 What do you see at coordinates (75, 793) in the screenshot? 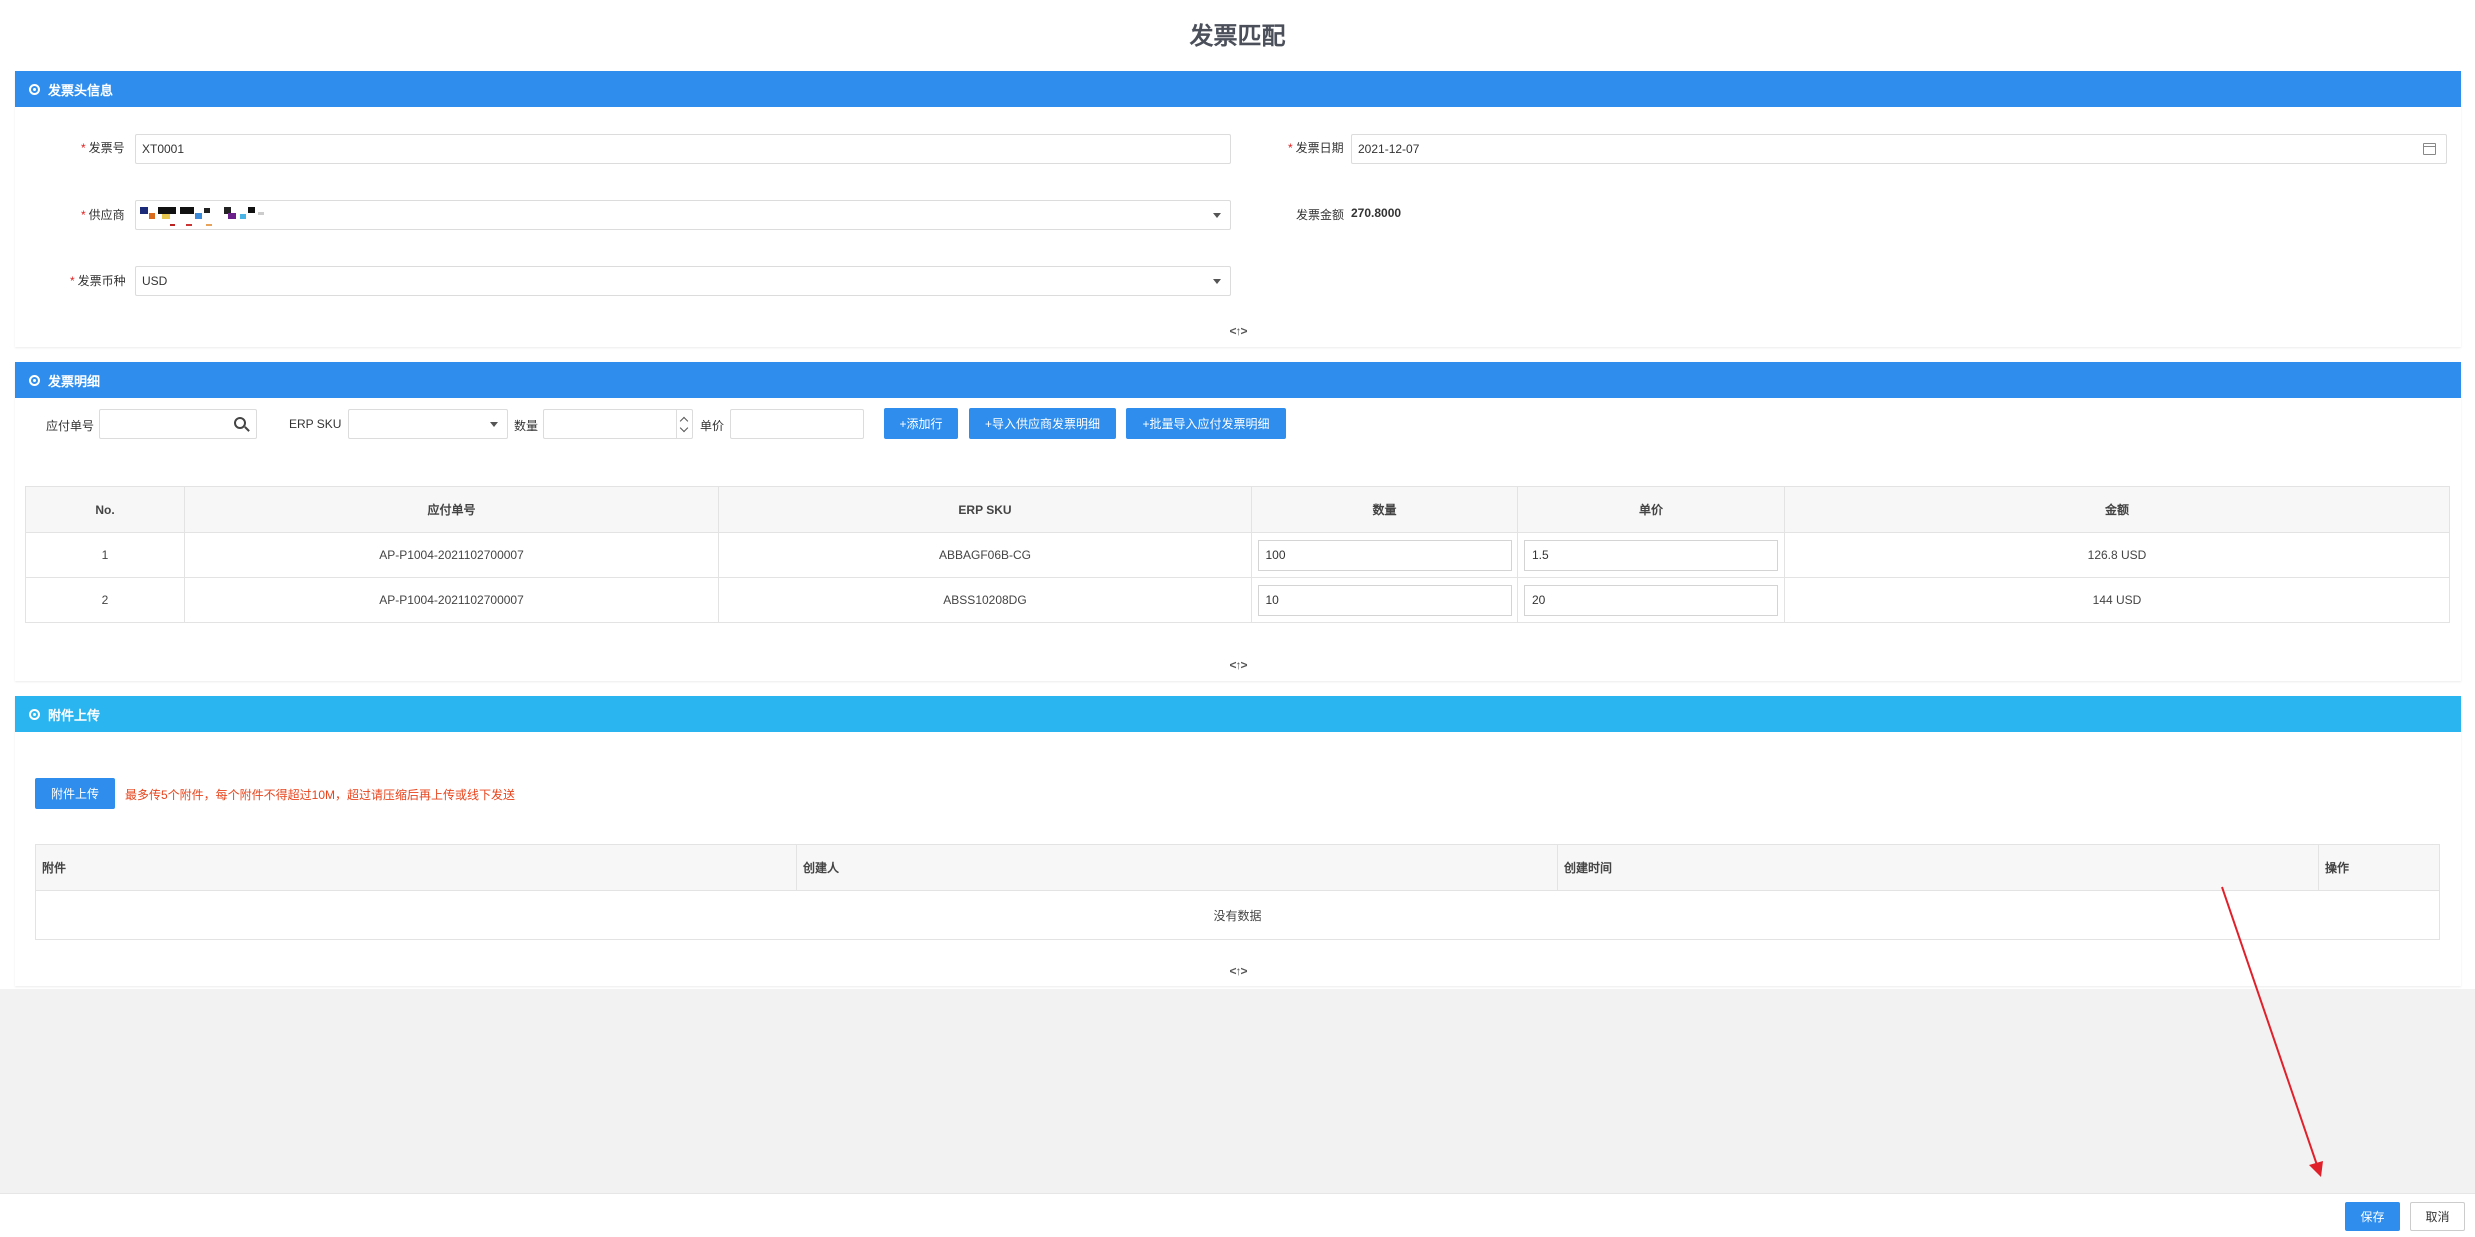
I see `upload-attachment-button: 附件上传` at bounding box center [75, 793].